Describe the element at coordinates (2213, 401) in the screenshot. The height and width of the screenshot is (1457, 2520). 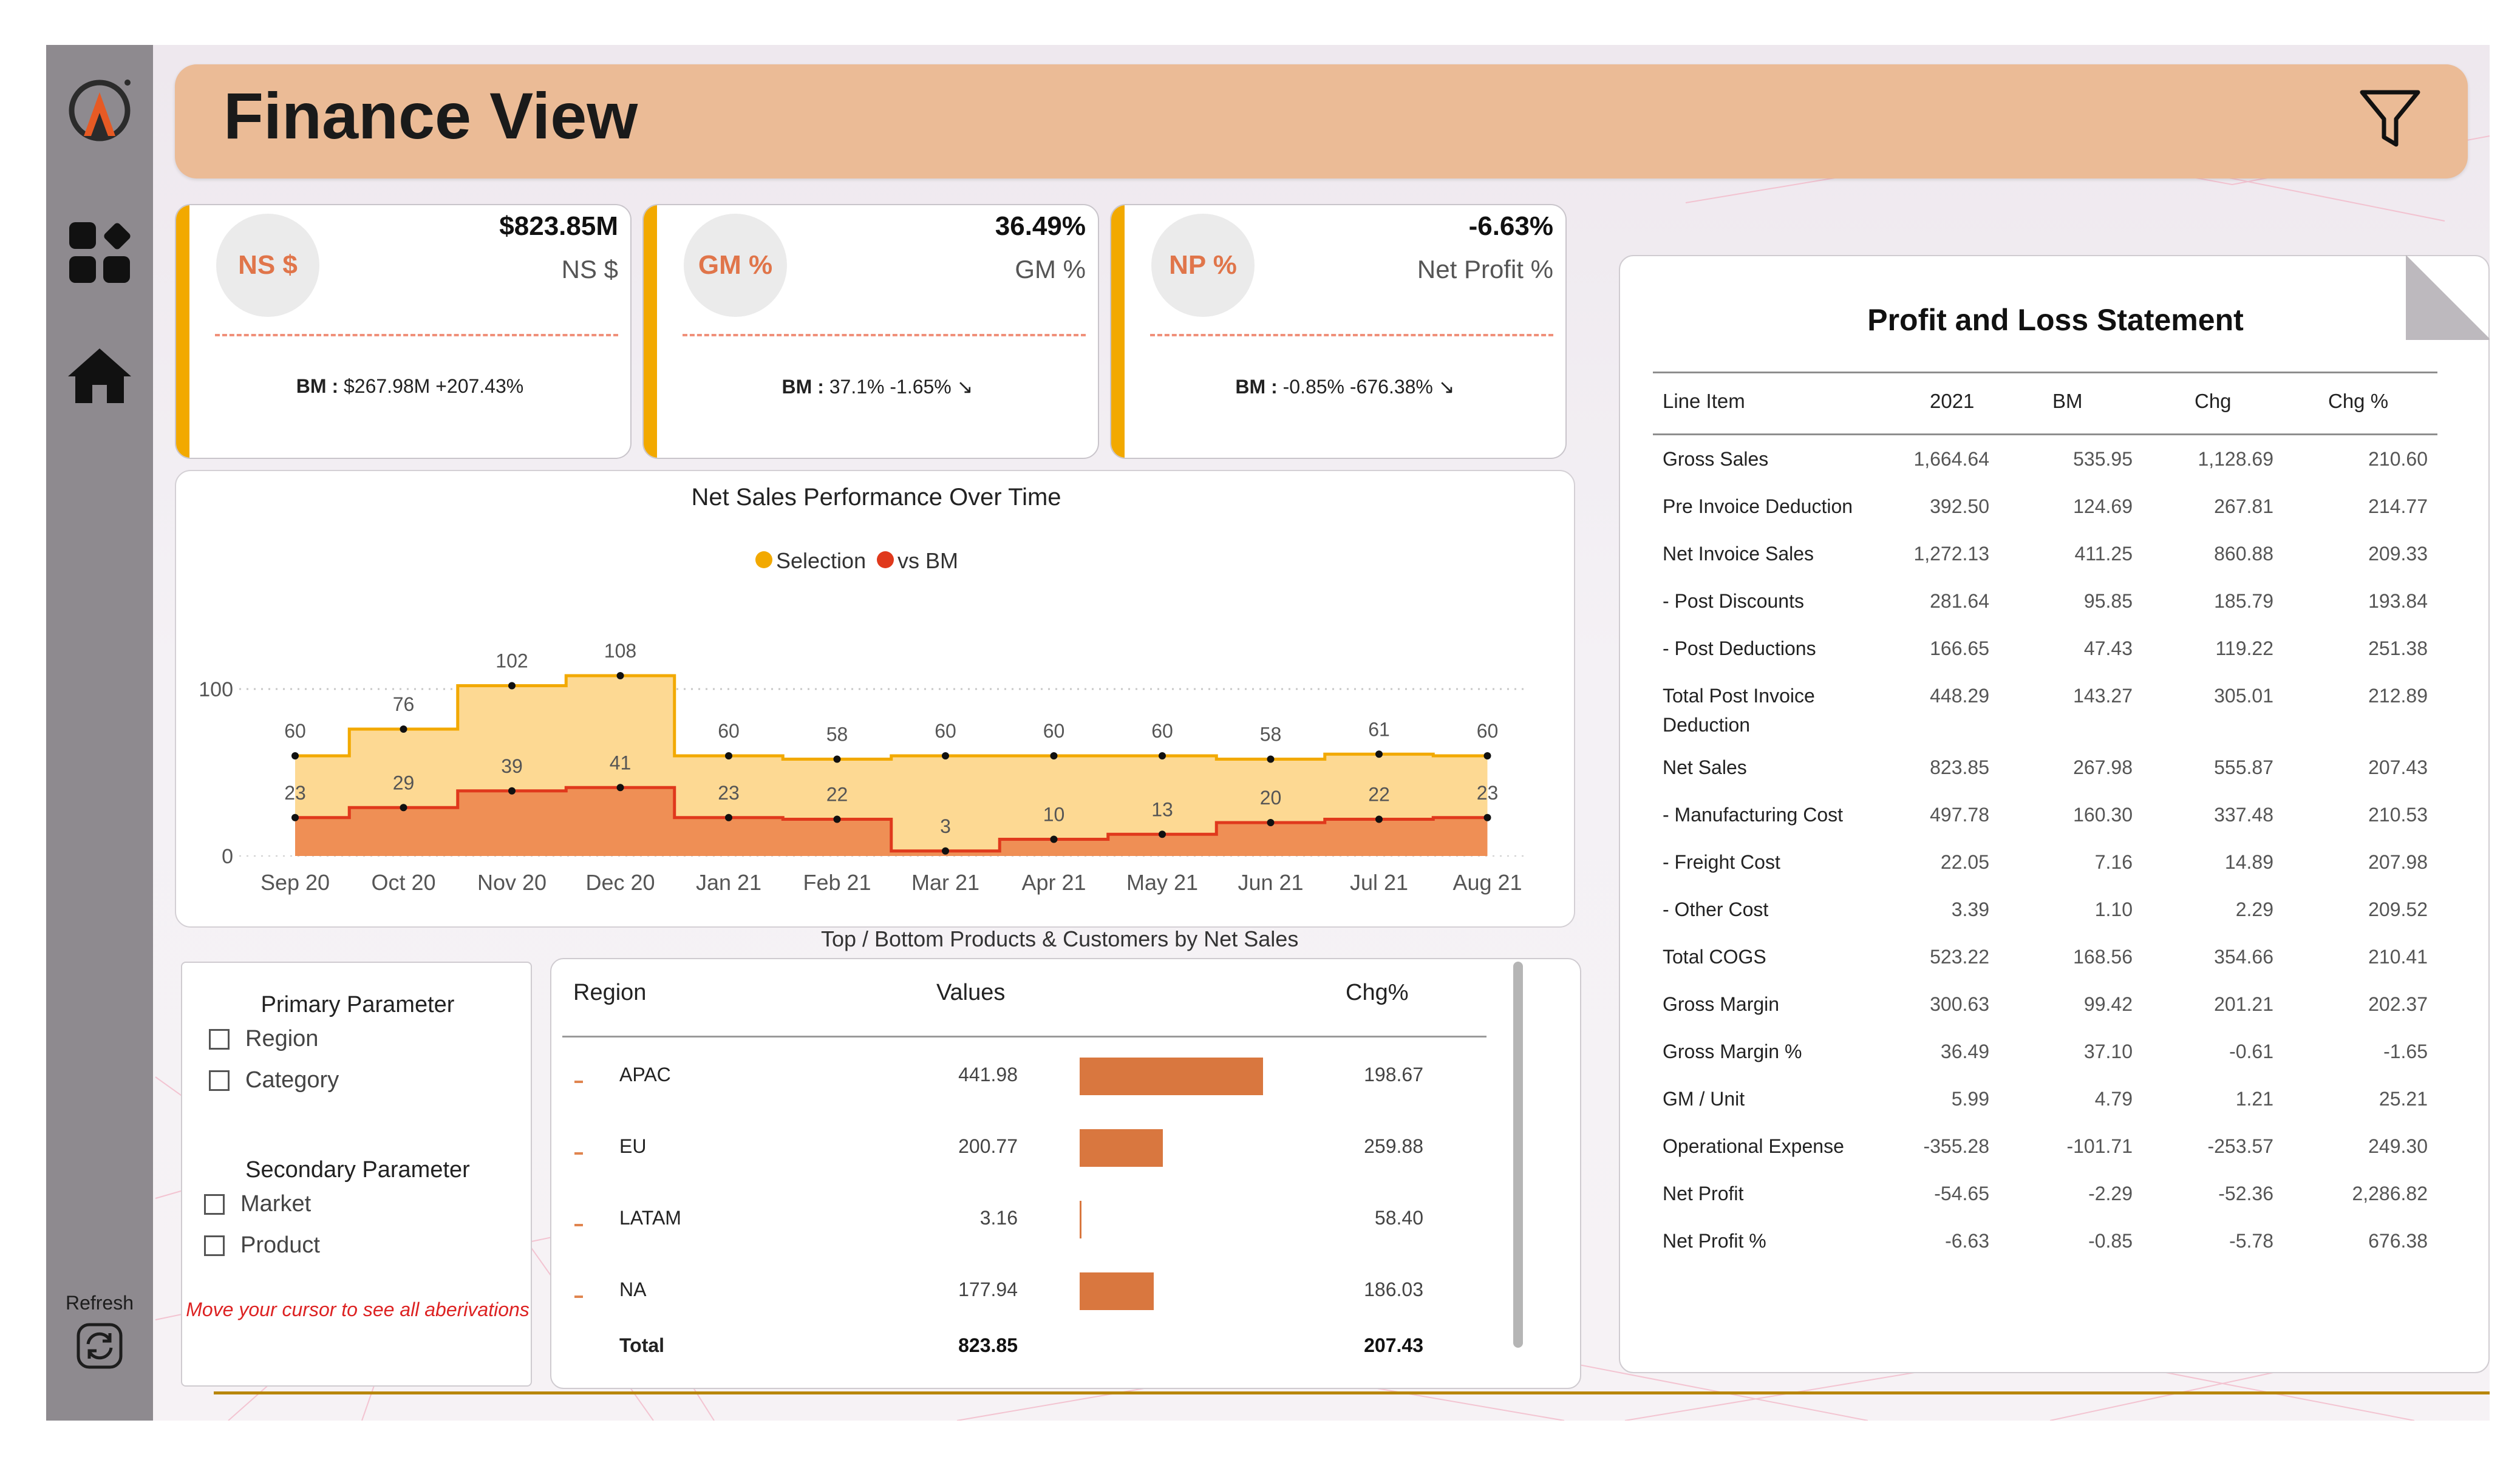
I see `pl-header-chg: Chg` at that location.